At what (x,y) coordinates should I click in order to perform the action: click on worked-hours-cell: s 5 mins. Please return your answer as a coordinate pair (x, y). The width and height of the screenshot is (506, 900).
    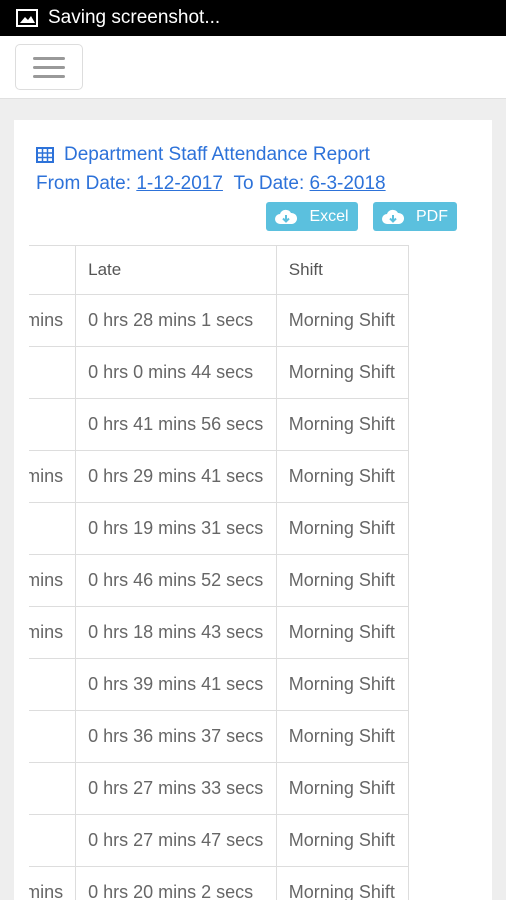
    Looking at the image, I should click on (53, 476).